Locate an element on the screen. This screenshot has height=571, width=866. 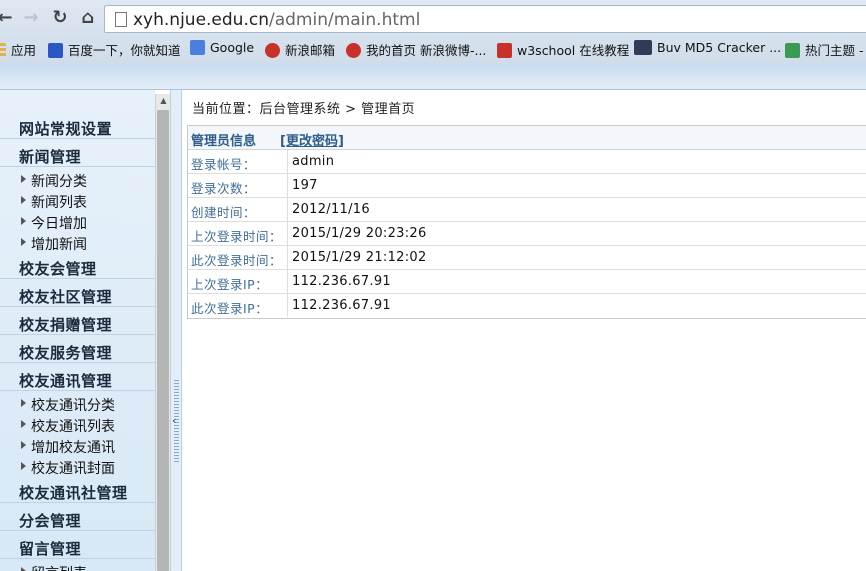
sidebar-scrollbar: ▲ is located at coordinates (162, 332).